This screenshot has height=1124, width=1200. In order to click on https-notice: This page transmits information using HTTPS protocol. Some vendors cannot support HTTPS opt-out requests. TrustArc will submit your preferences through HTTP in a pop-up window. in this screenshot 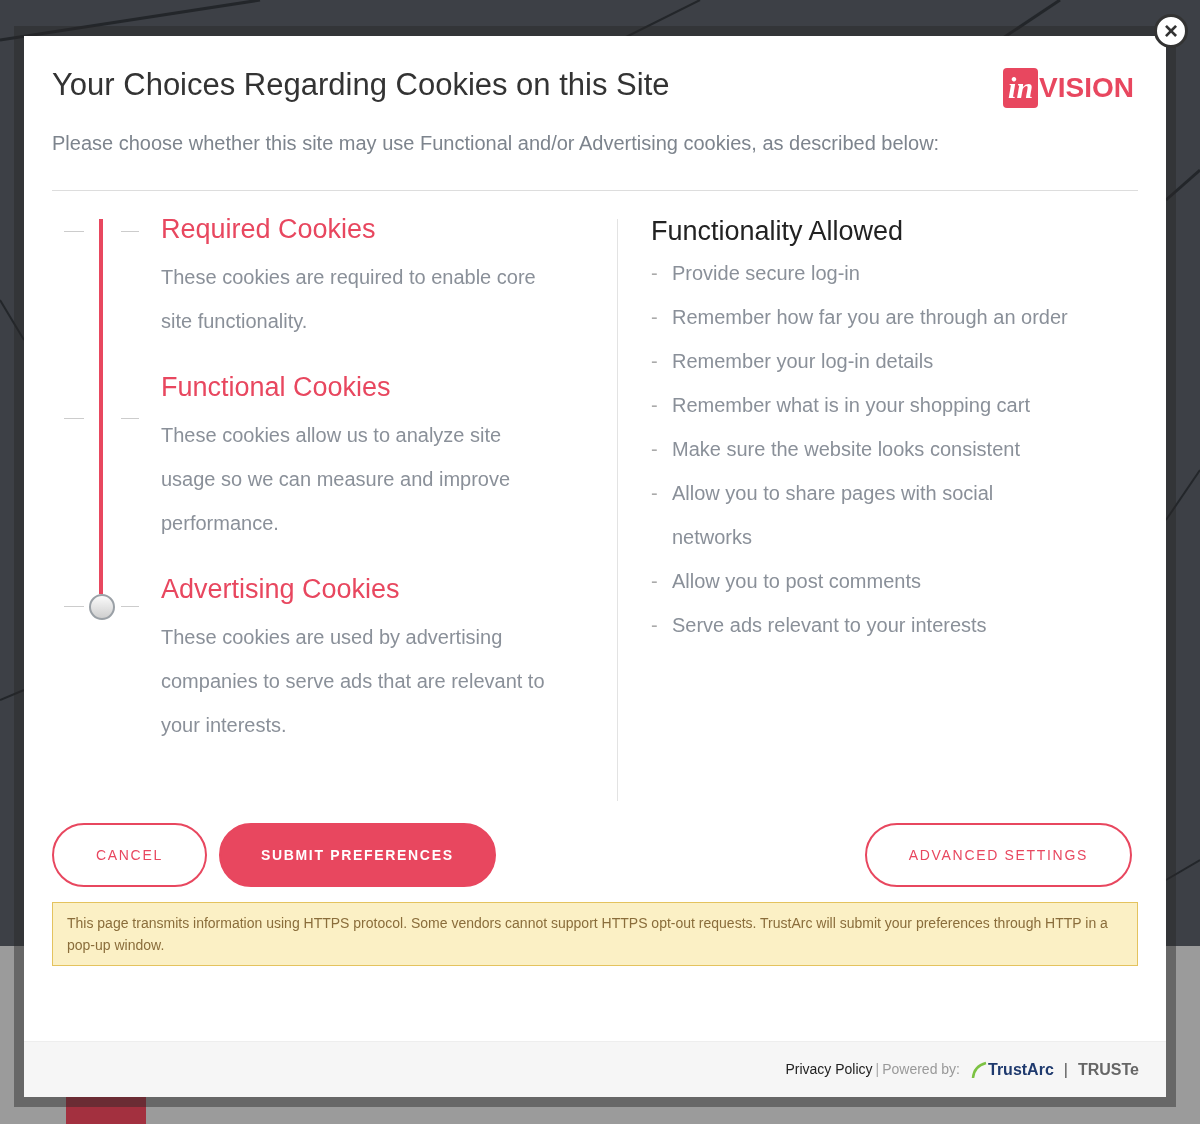, I will do `click(595, 934)`.